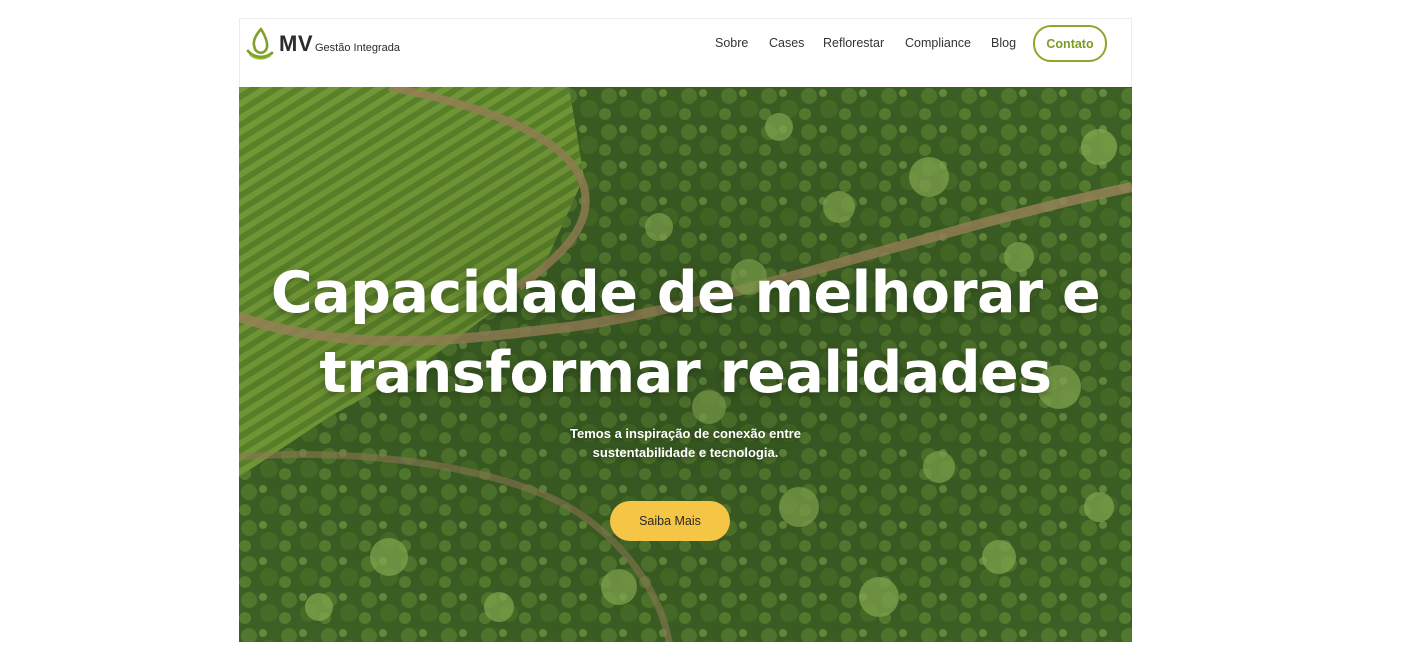 This screenshot has width=1416, height=664. I want to click on nav-link-reflorestar: Reflorestar, so click(853, 43).